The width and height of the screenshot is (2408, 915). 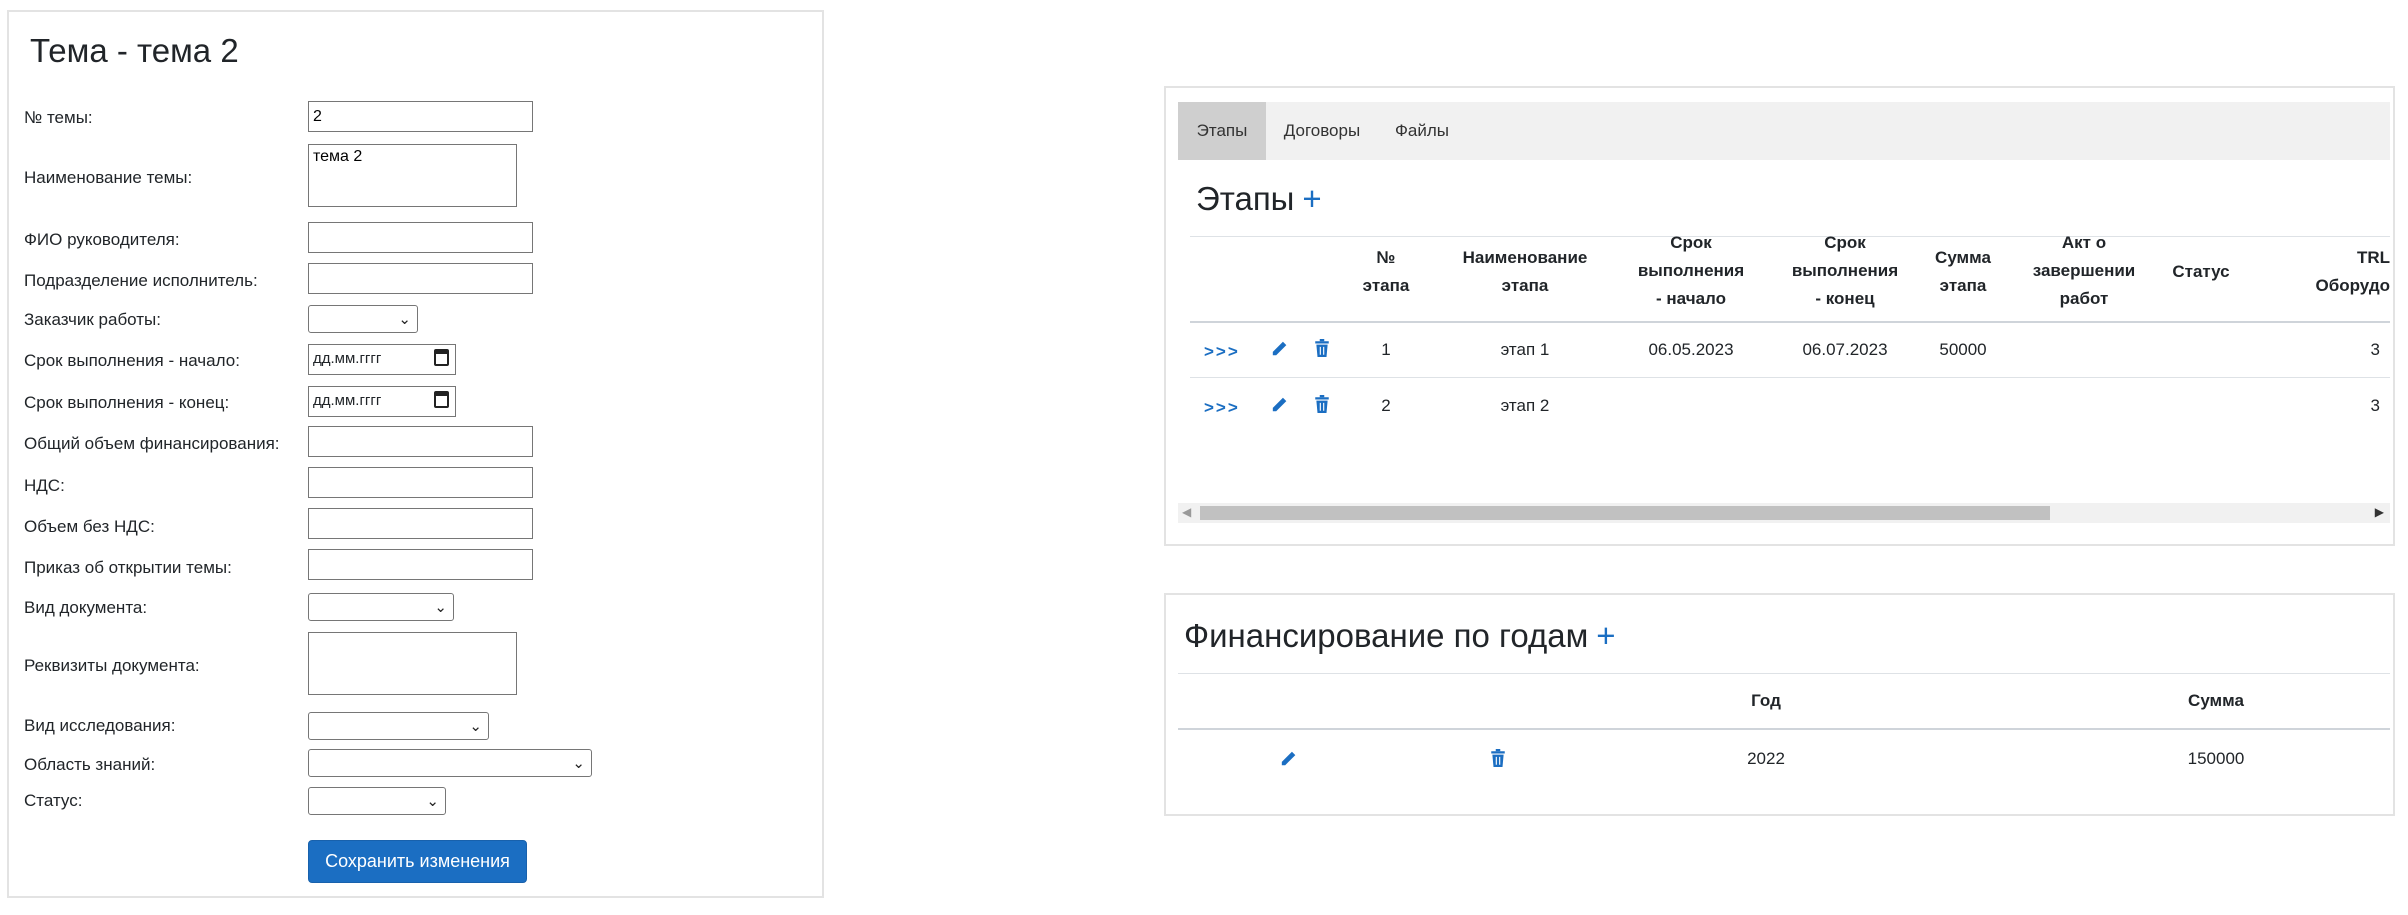 What do you see at coordinates (2201, 271) in the screenshot?
I see `header-status: Статус` at bounding box center [2201, 271].